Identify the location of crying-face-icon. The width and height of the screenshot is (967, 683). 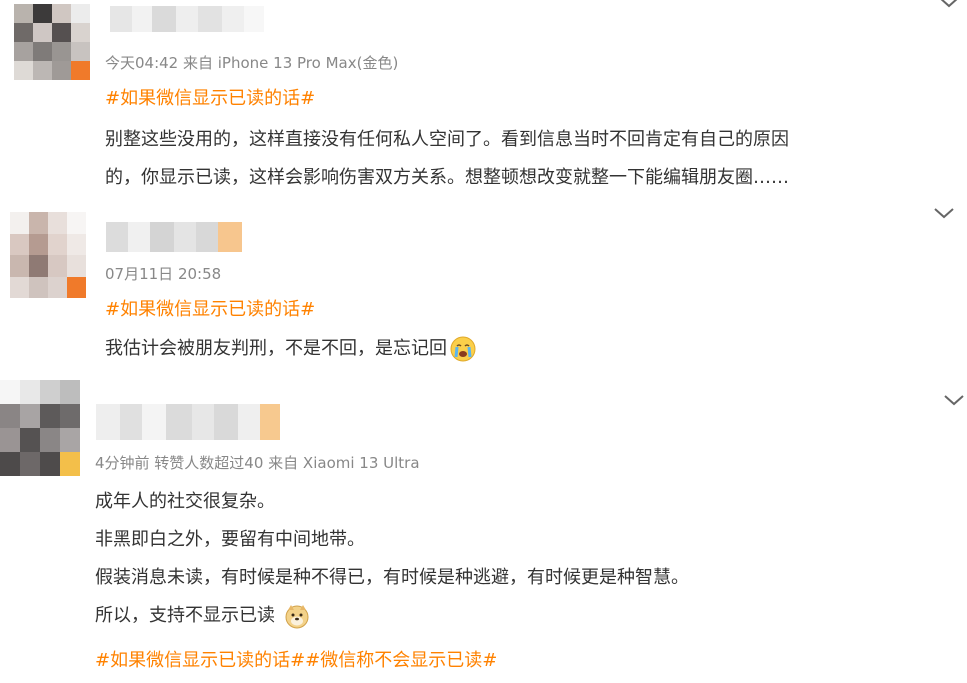
(463, 349).